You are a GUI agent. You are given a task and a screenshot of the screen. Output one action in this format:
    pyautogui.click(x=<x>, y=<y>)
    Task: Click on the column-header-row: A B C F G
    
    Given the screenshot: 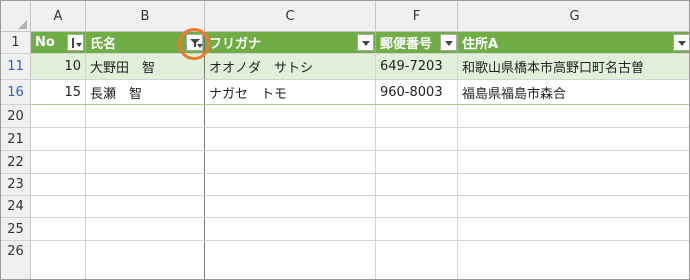 What is the action you would take?
    pyautogui.click(x=345, y=16)
    